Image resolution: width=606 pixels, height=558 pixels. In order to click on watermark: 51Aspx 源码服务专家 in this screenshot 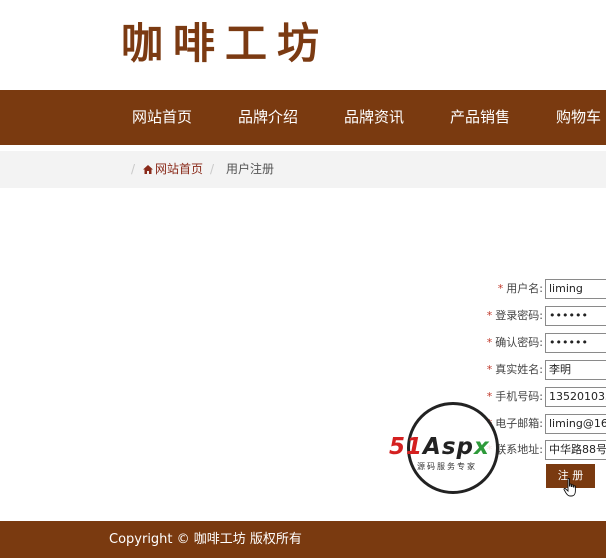, I will do `click(449, 448)`.